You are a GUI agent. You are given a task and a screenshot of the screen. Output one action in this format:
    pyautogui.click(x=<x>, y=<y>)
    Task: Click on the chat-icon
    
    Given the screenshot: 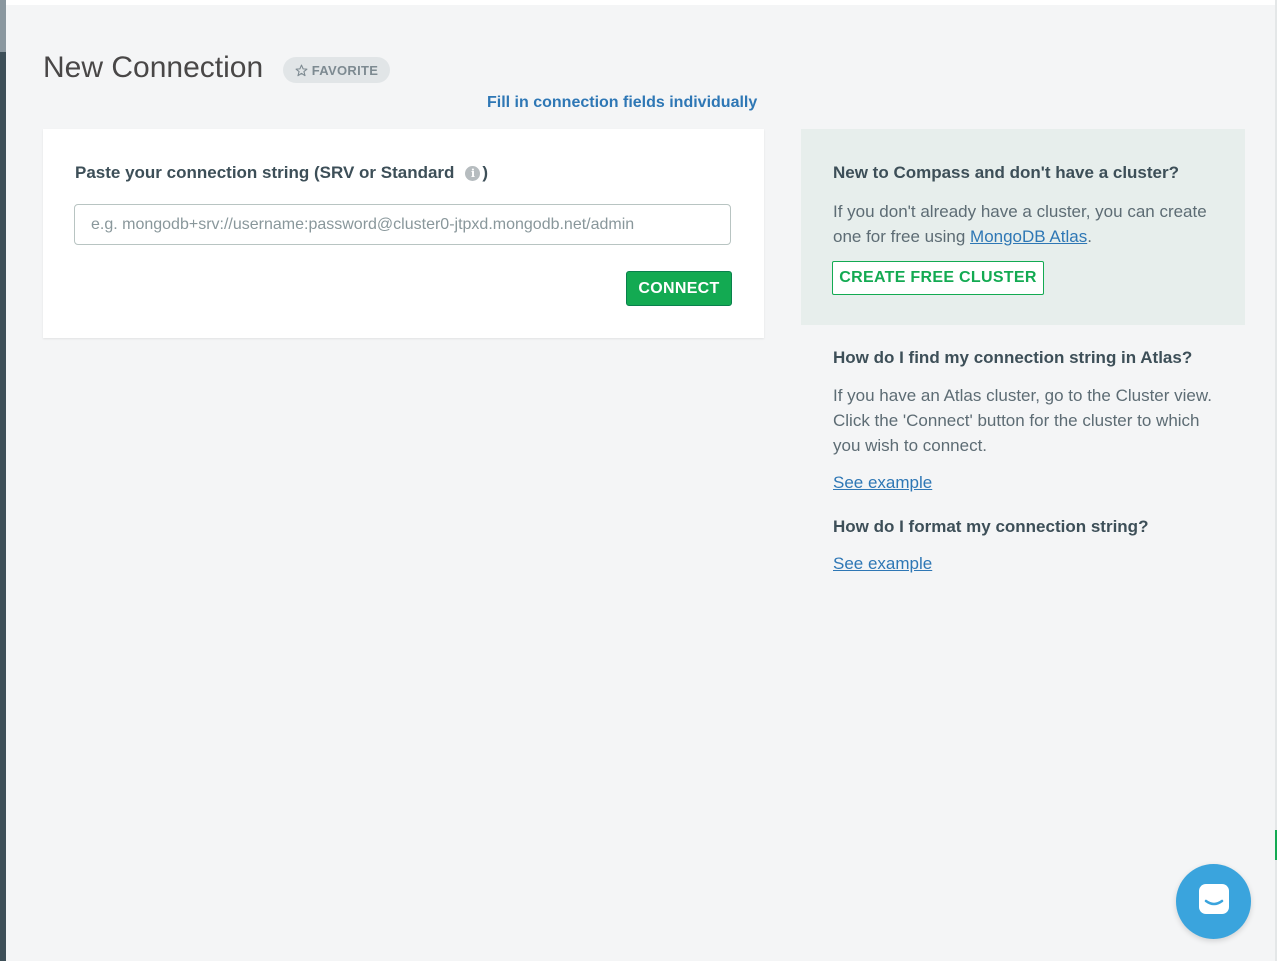 What is the action you would take?
    pyautogui.click(x=1214, y=901)
    